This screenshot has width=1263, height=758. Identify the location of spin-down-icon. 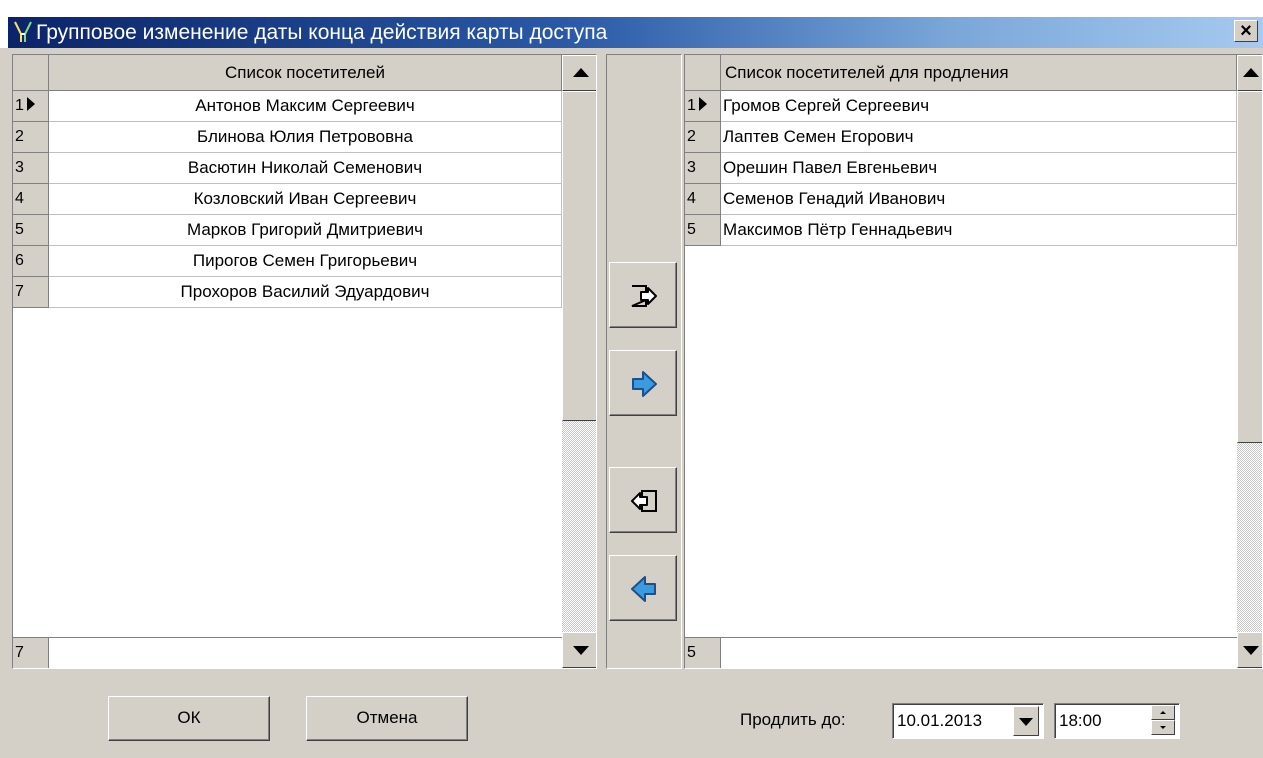
(1163, 727).